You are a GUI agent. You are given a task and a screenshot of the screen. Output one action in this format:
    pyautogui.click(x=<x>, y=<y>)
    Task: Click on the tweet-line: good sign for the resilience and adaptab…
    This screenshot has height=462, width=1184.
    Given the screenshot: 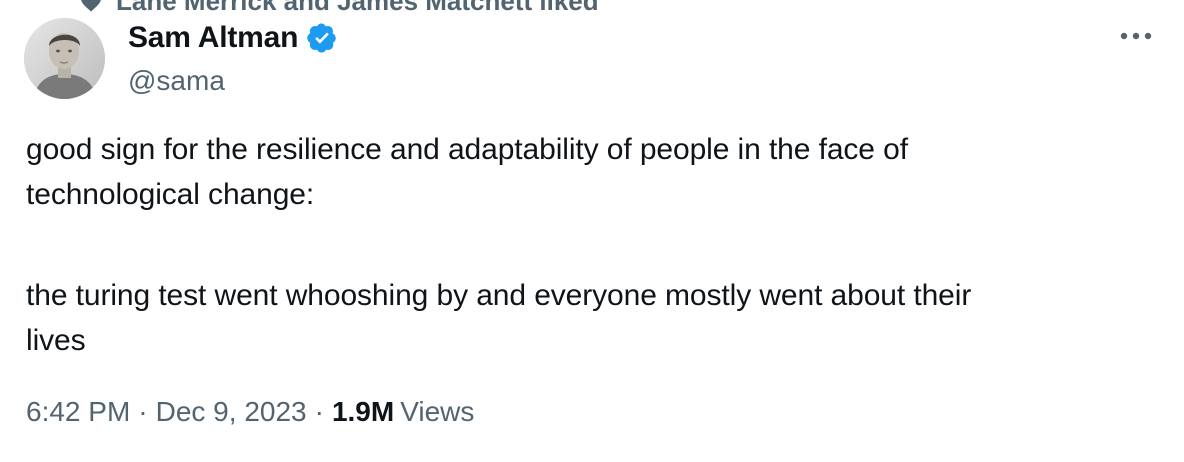 What is the action you would take?
    pyautogui.click(x=467, y=149)
    